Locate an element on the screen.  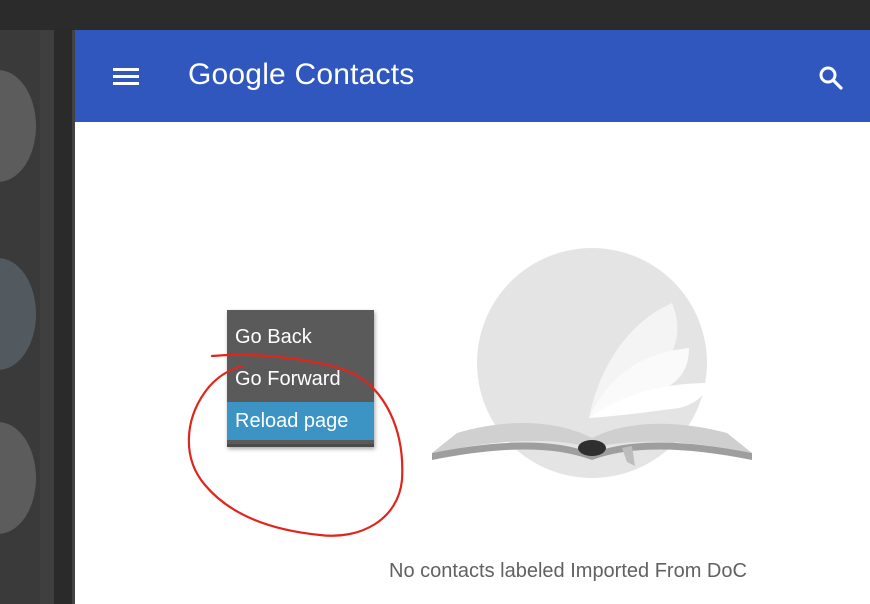
context-menu: Go Back Go Forward Reload page is located at coordinates (300, 378).